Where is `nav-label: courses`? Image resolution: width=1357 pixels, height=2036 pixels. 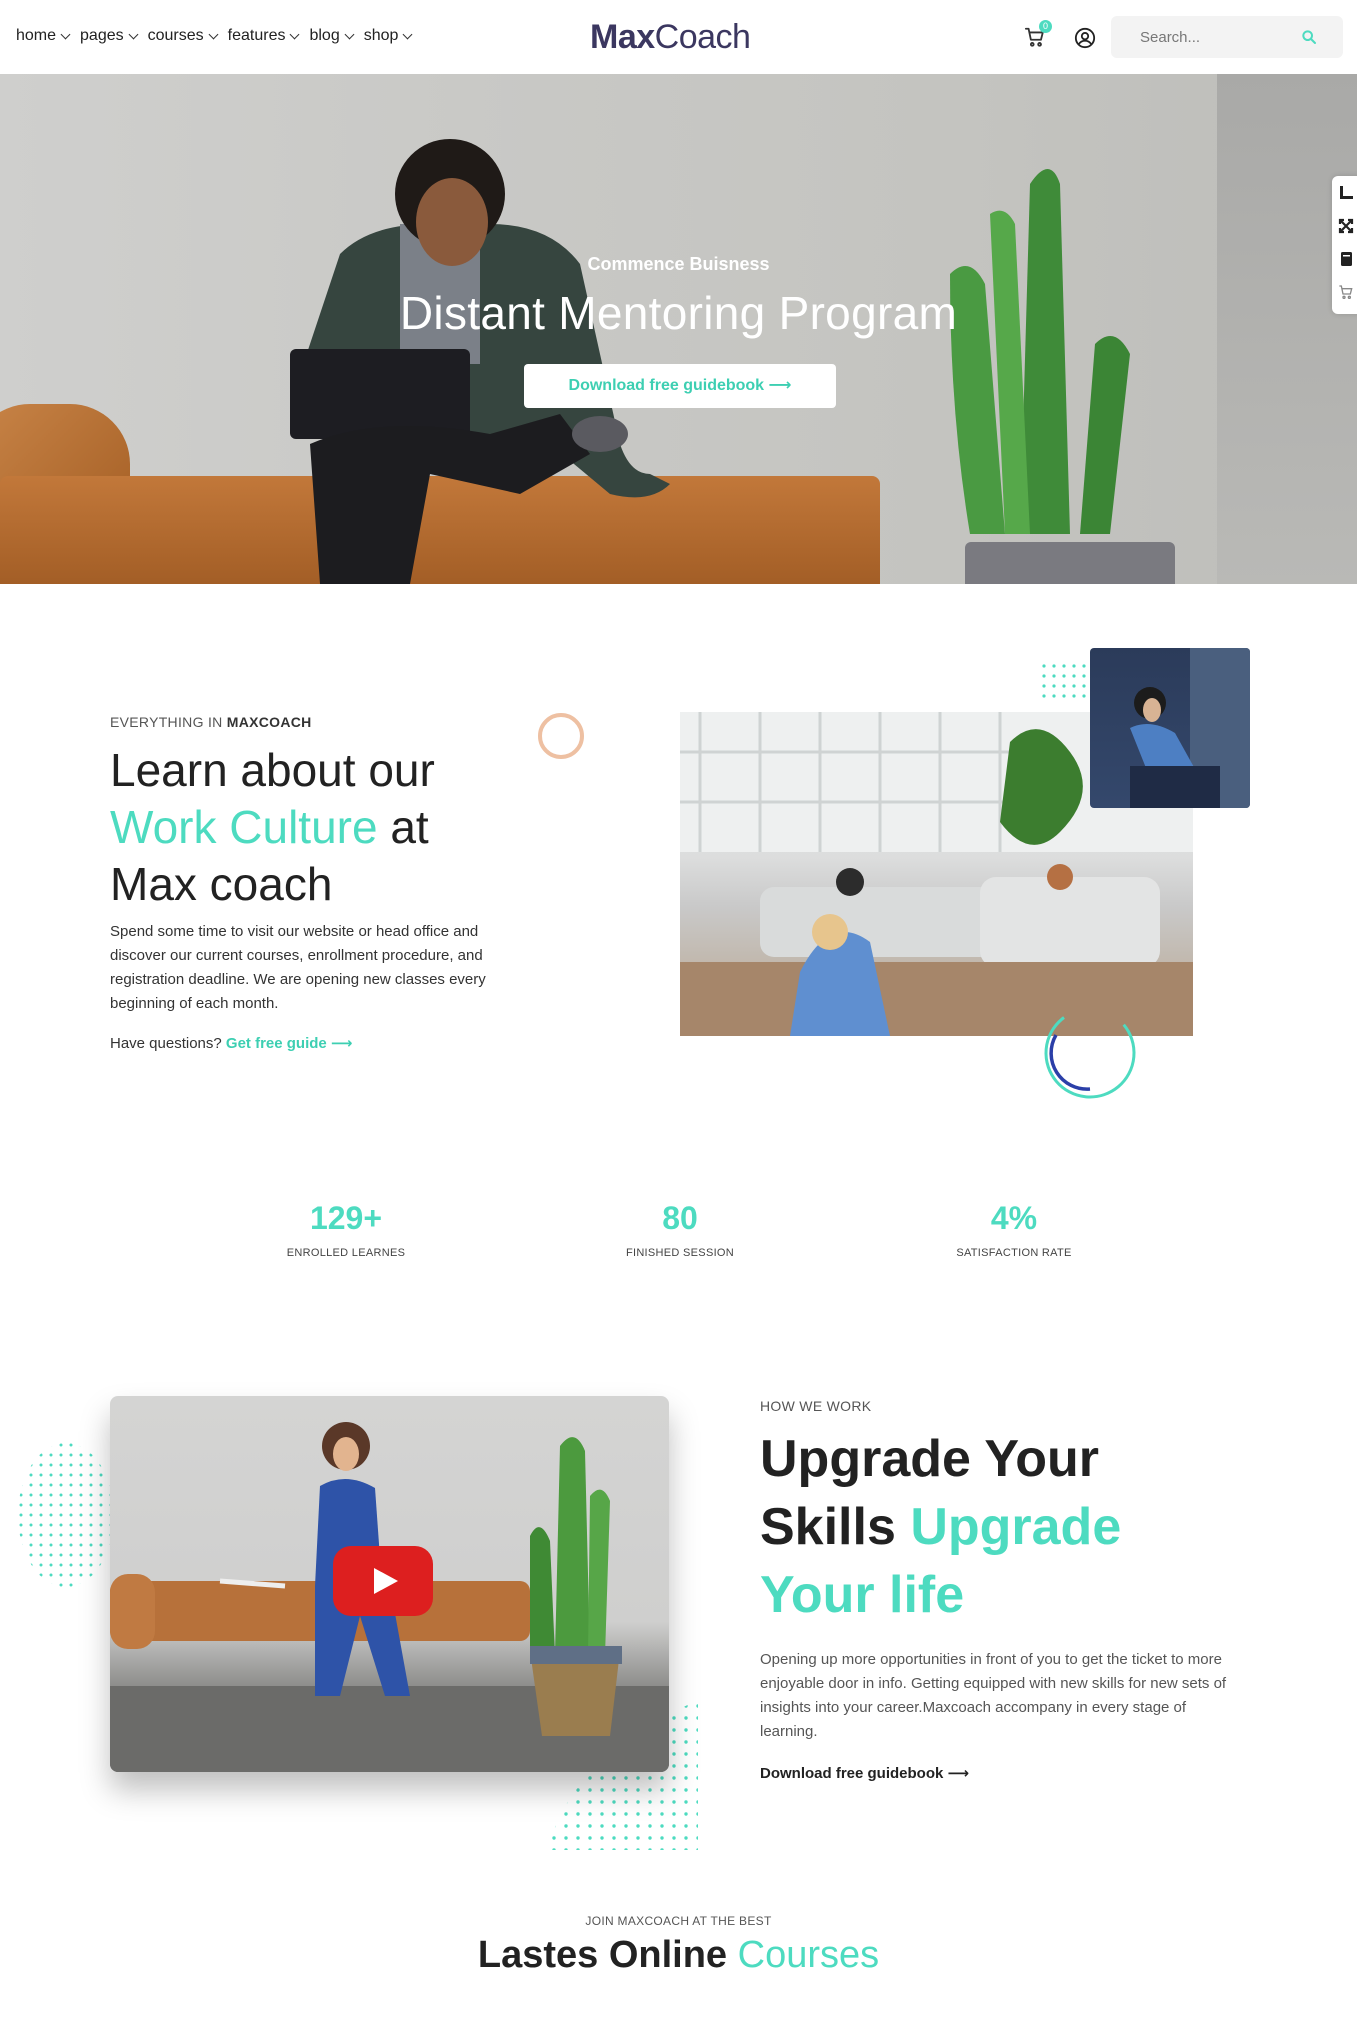 nav-label: courses is located at coordinates (175, 35).